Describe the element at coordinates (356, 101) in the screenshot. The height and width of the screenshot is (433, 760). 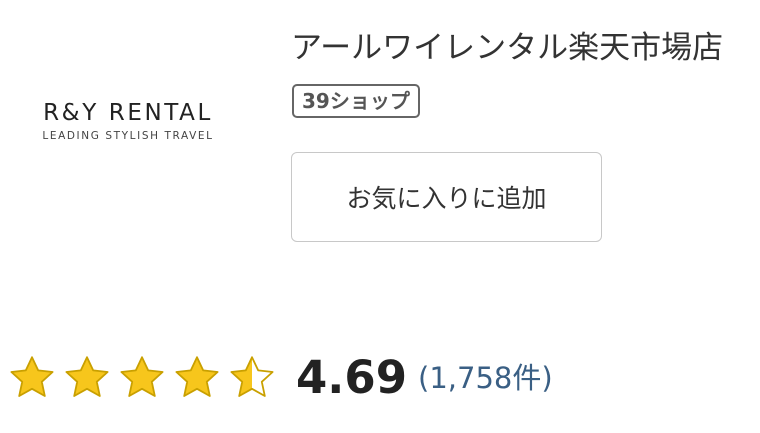
I see `shop-39-badge: 39ショップ` at that location.